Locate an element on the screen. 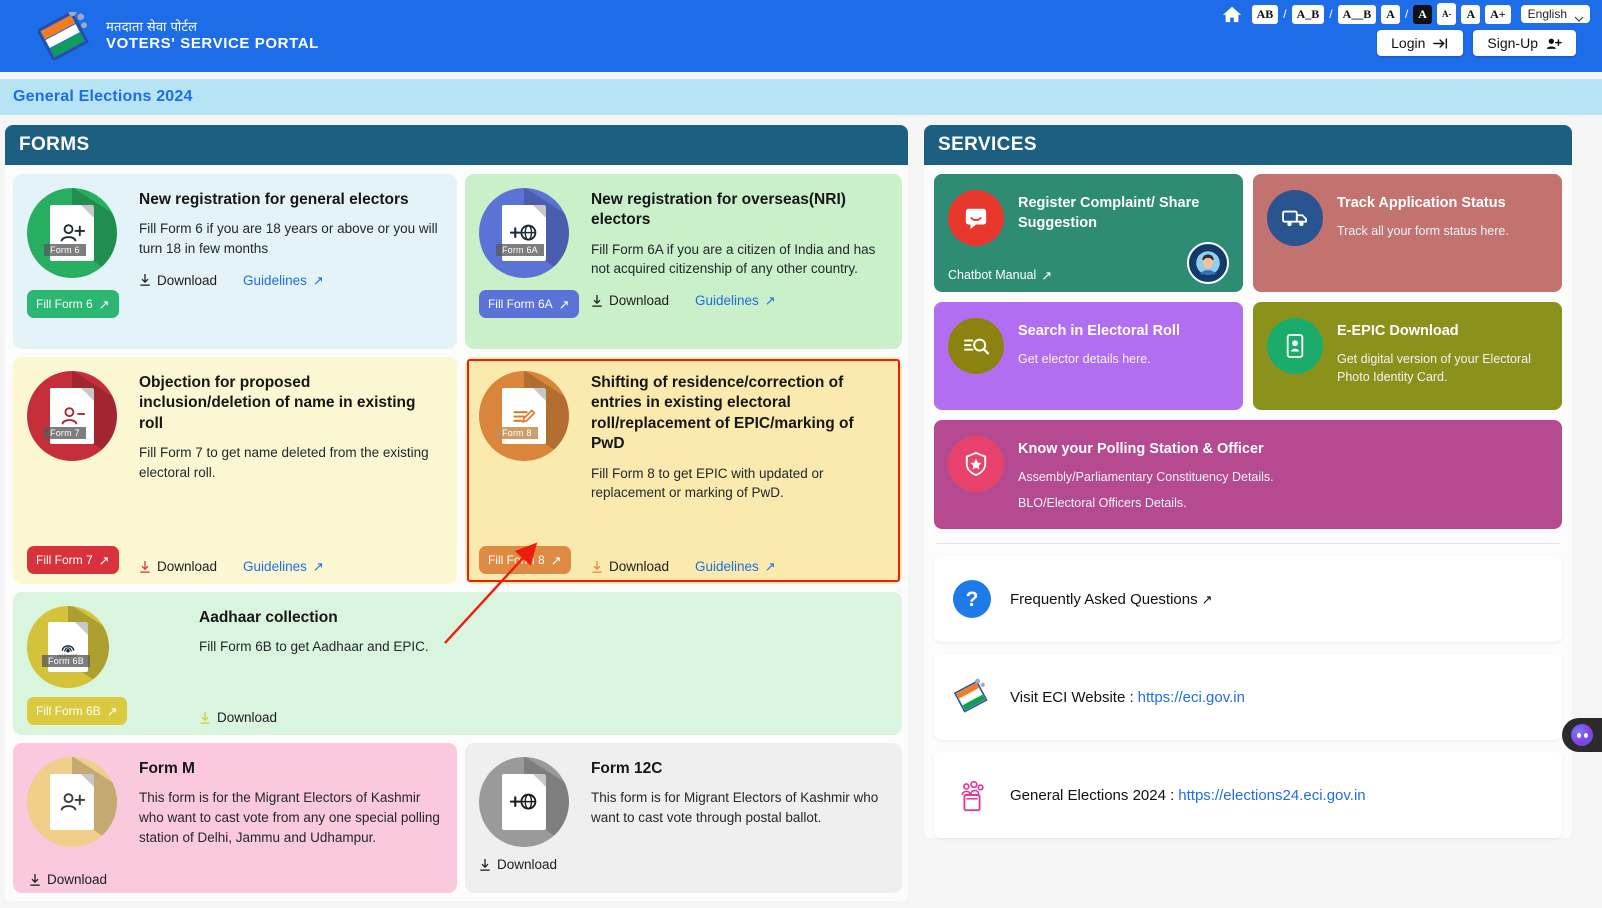  service-subtitle-2: BLO/Electoral Officers Details. is located at coordinates (1102, 503).